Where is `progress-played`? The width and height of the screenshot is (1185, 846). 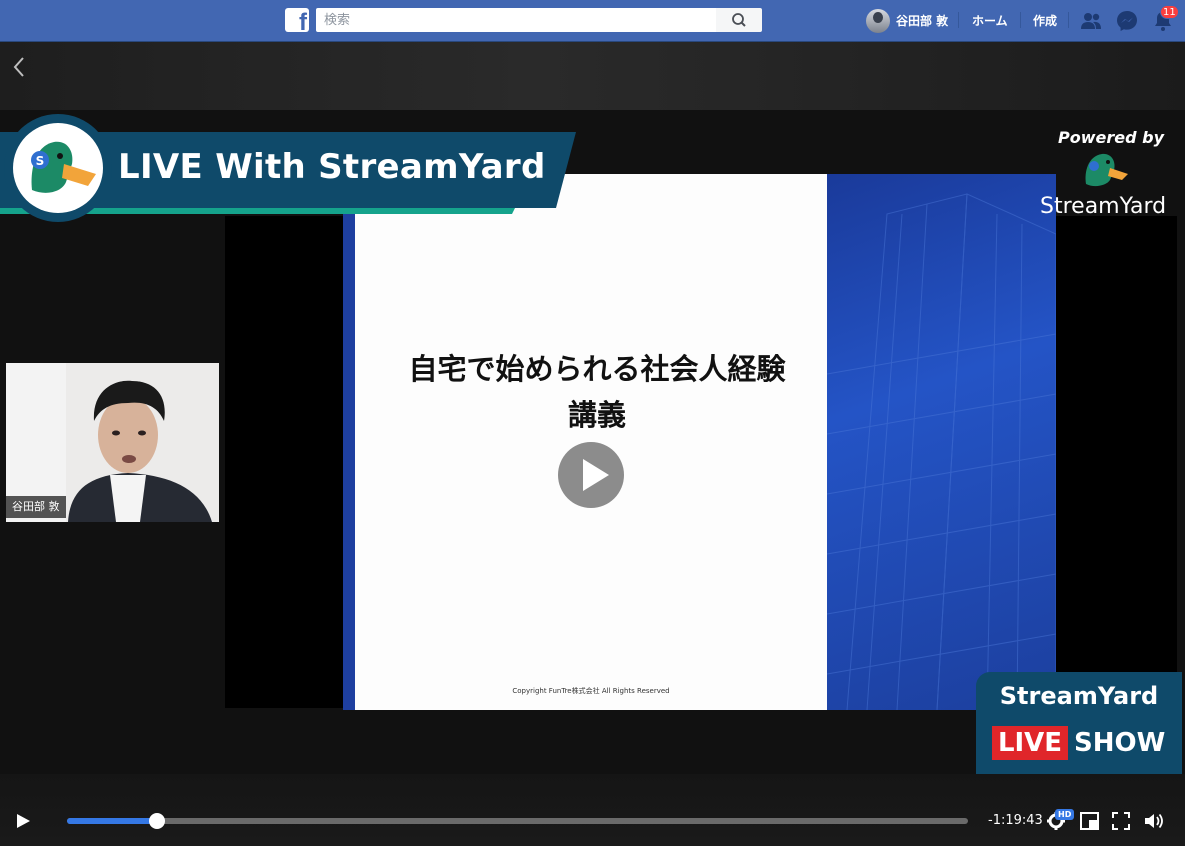 progress-played is located at coordinates (112, 821).